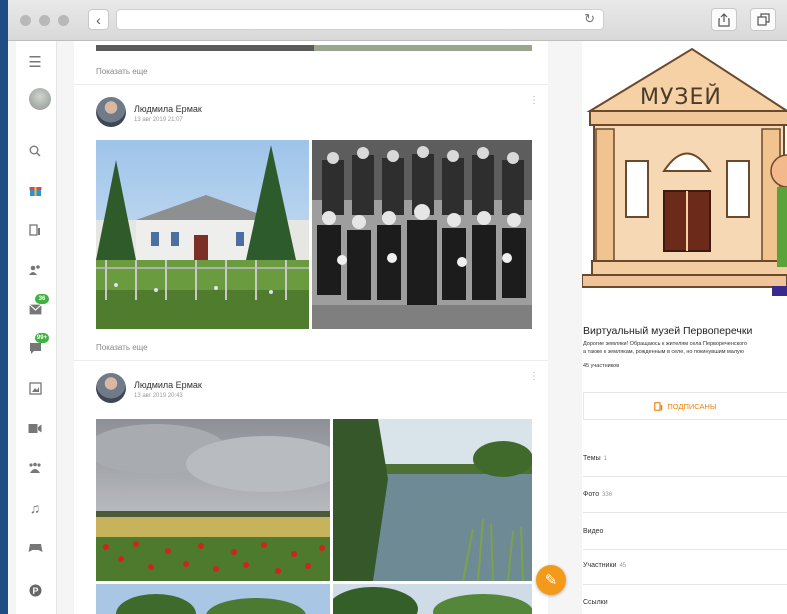  I want to click on pencil-icon: ✎, so click(551, 580).